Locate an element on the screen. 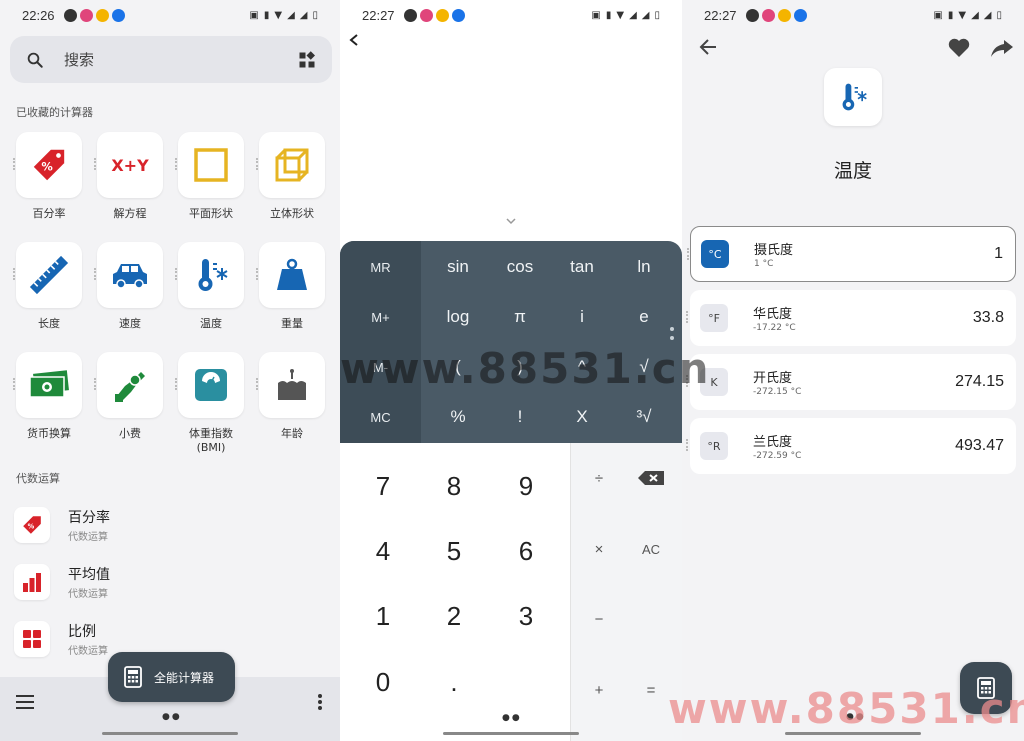  key-decimal: . is located at coordinates (454, 682).